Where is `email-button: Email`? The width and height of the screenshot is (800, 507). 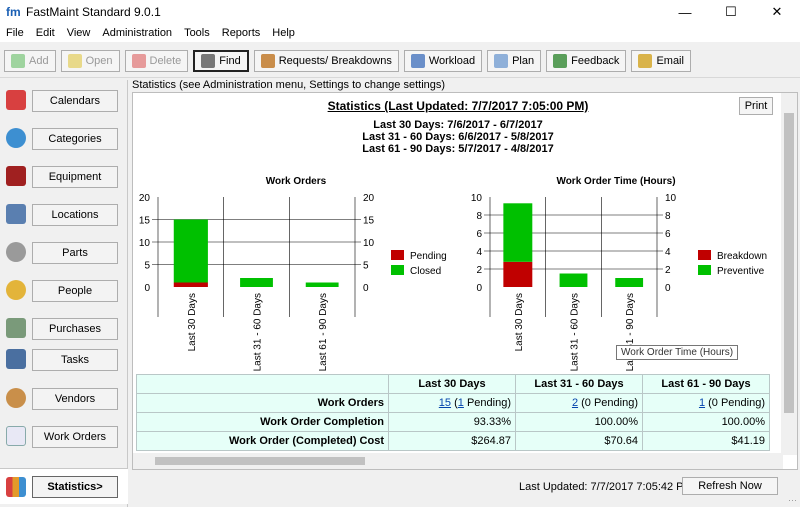
email-button: Email is located at coordinates (661, 60).